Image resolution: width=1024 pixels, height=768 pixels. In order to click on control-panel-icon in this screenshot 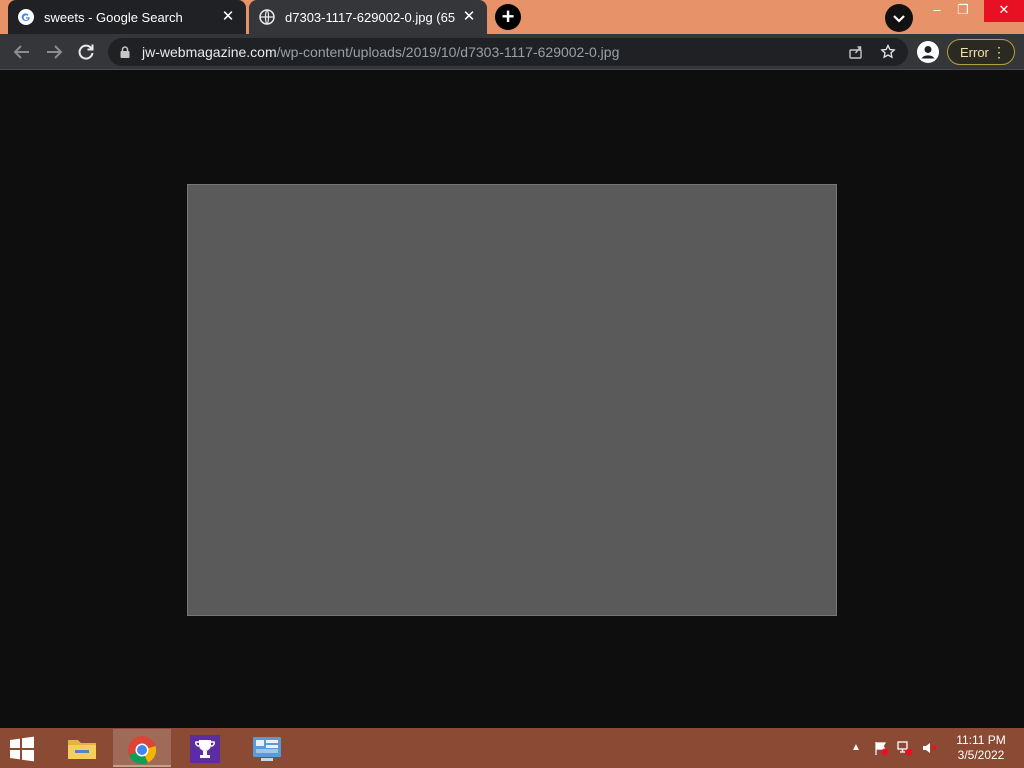, I will do `click(267, 749)`.